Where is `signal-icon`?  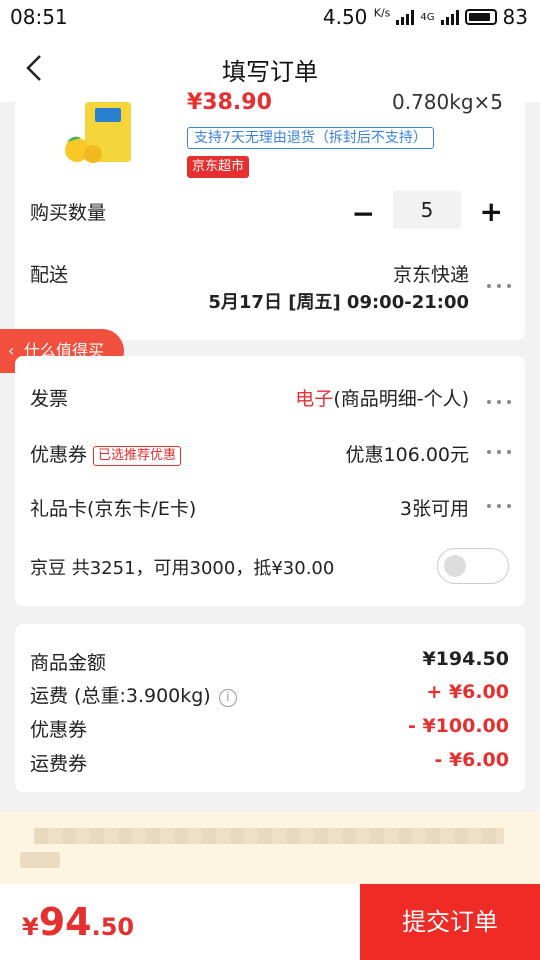 signal-icon is located at coordinates (405, 17).